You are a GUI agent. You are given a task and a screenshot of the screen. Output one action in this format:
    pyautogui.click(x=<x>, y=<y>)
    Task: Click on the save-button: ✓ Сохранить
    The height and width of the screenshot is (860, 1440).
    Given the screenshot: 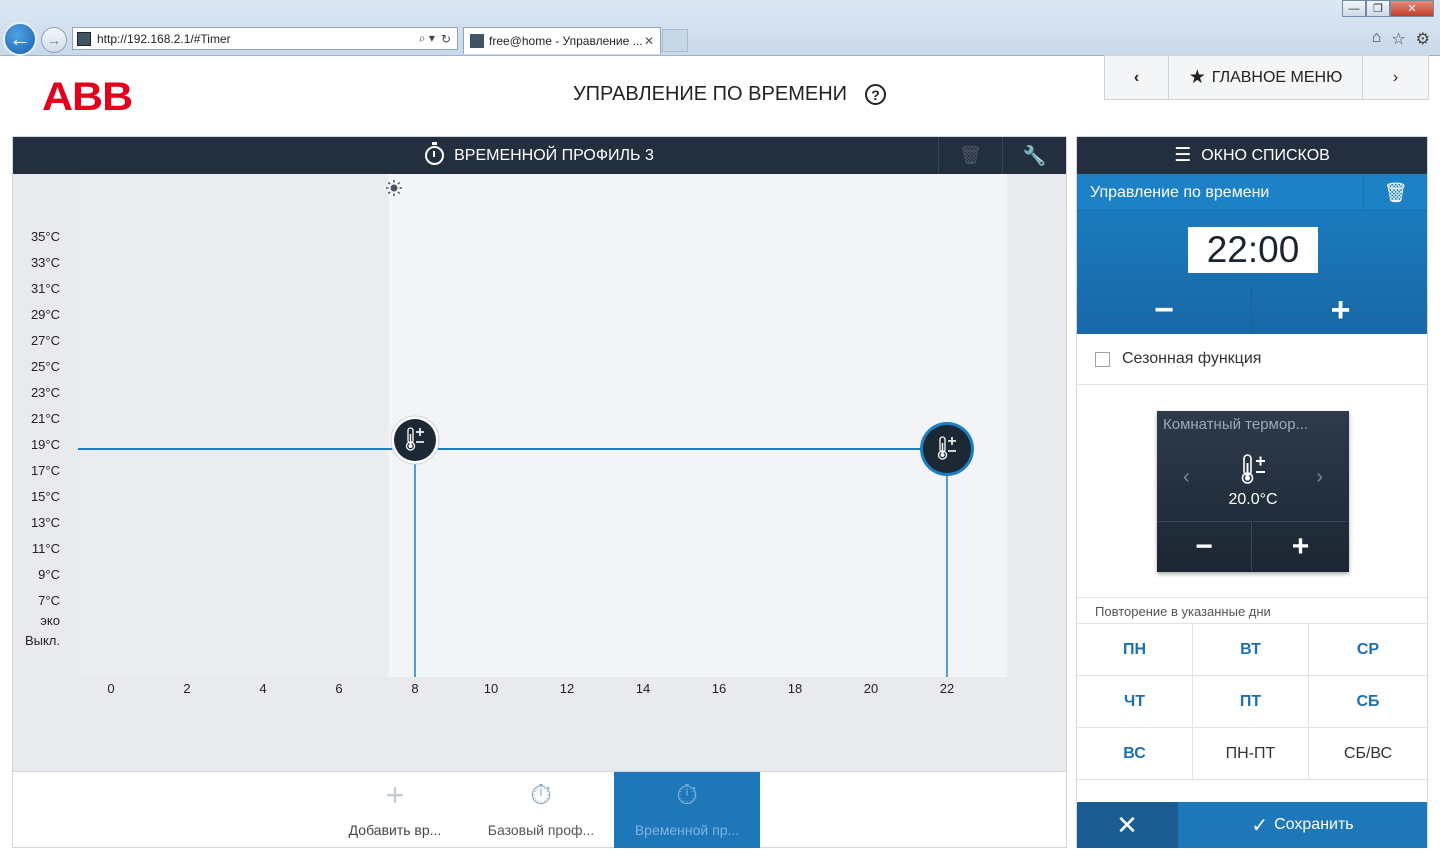 What is the action you would take?
    pyautogui.click(x=1302, y=825)
    